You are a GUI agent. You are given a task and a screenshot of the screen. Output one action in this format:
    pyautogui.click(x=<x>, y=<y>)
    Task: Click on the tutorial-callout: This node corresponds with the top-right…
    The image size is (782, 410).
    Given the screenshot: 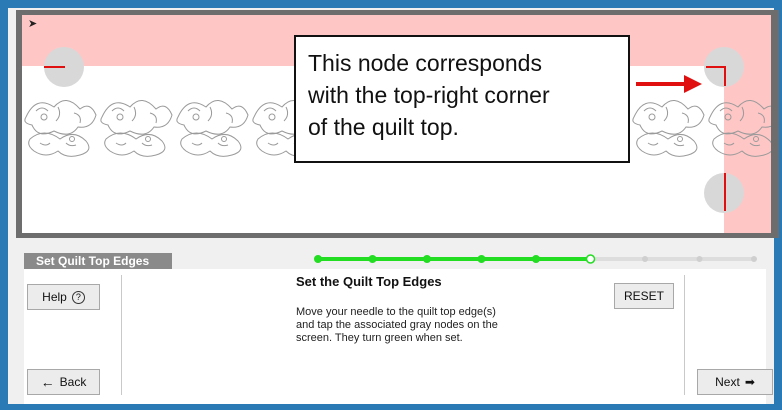 What is the action you would take?
    pyautogui.click(x=462, y=99)
    